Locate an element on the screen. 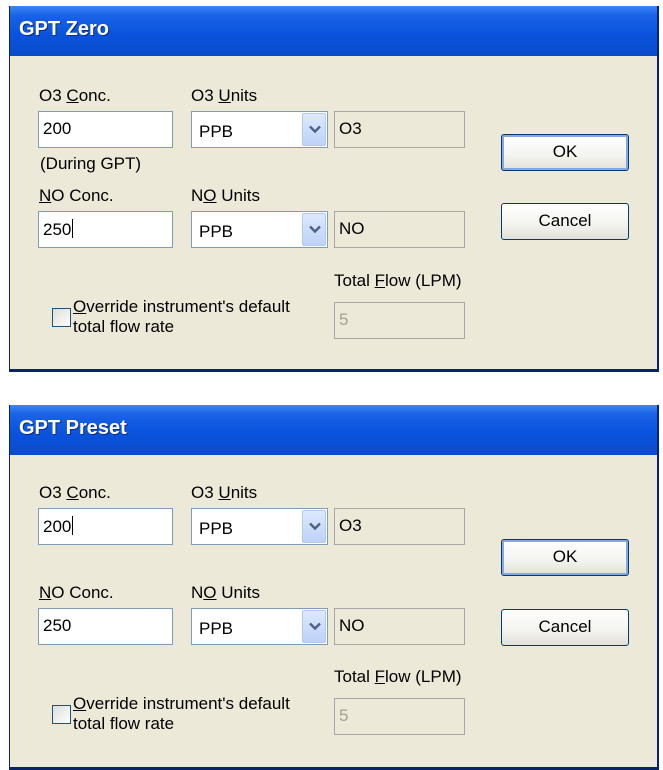  dialog-title: GPT Zero is located at coordinates (64, 29).